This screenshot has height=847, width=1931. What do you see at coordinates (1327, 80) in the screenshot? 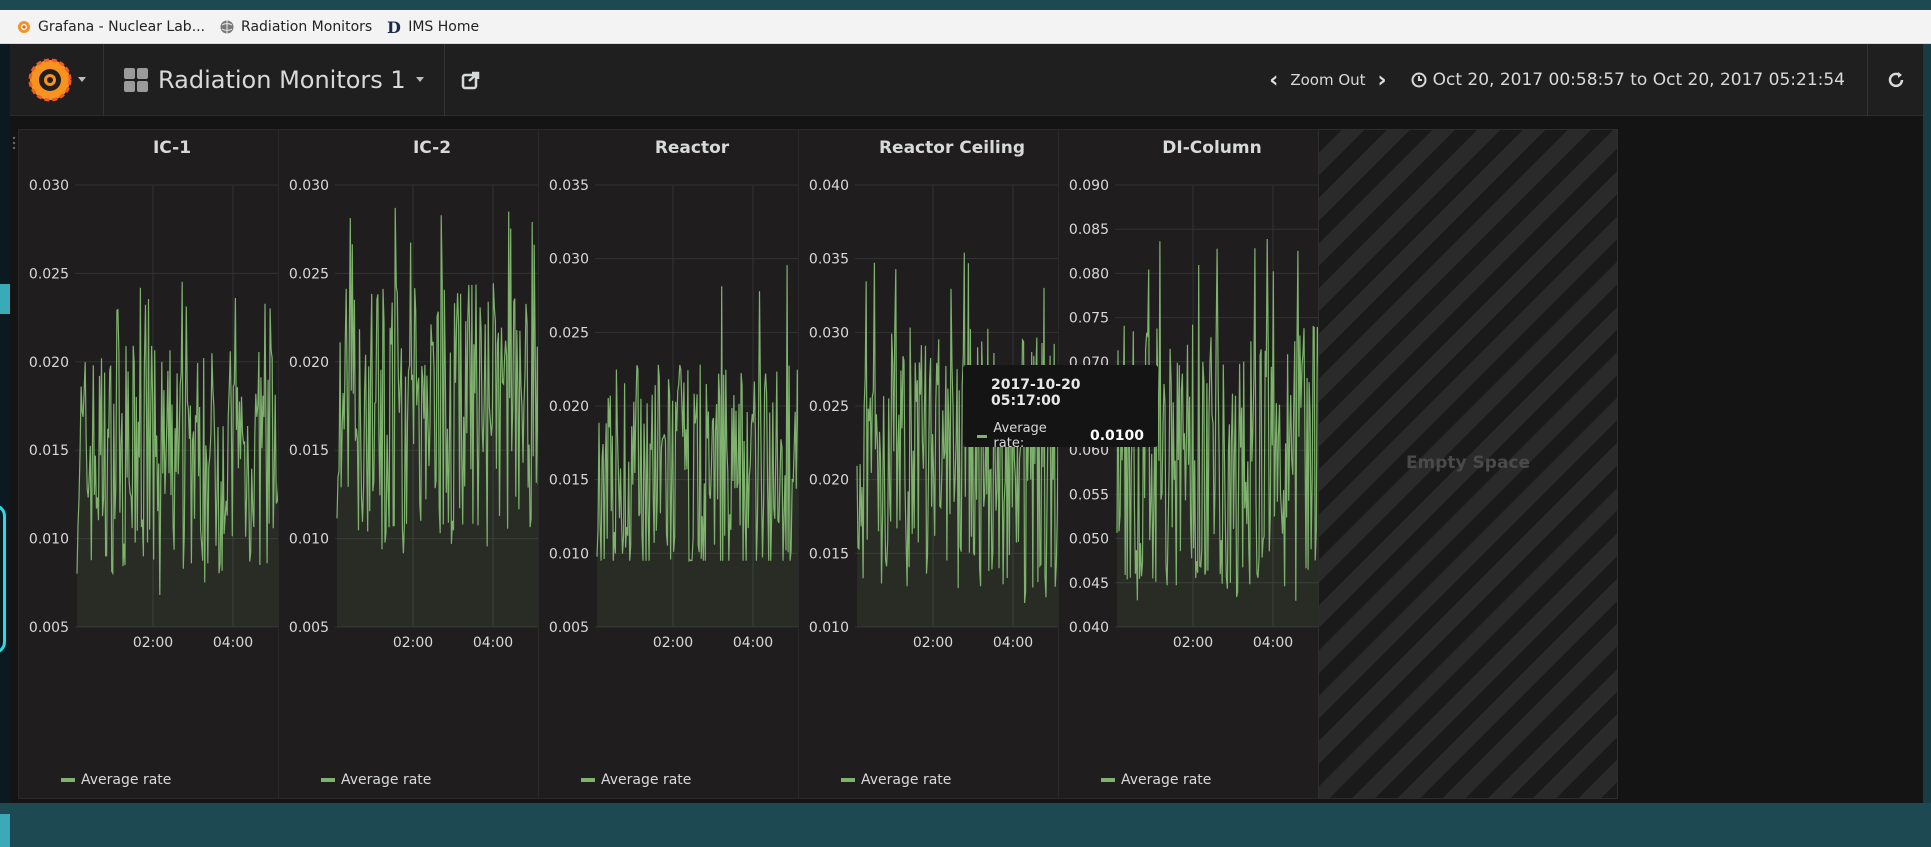
I see `zoom-out-button: Zoom Out` at bounding box center [1327, 80].